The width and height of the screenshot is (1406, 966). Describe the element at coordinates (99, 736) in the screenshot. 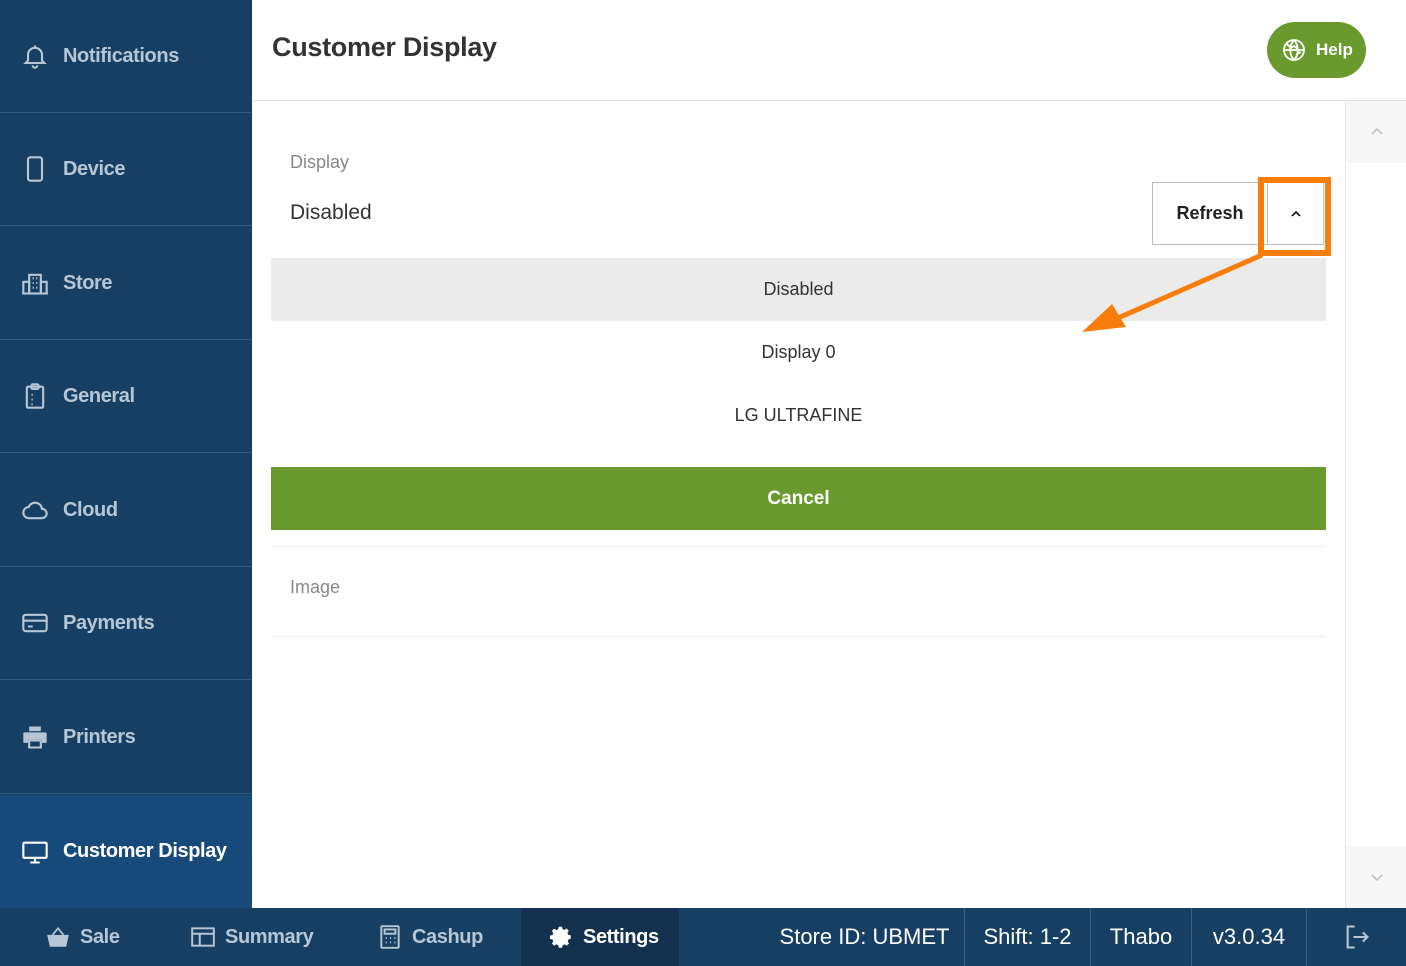

I see `sidebar-item-label: Printers` at that location.